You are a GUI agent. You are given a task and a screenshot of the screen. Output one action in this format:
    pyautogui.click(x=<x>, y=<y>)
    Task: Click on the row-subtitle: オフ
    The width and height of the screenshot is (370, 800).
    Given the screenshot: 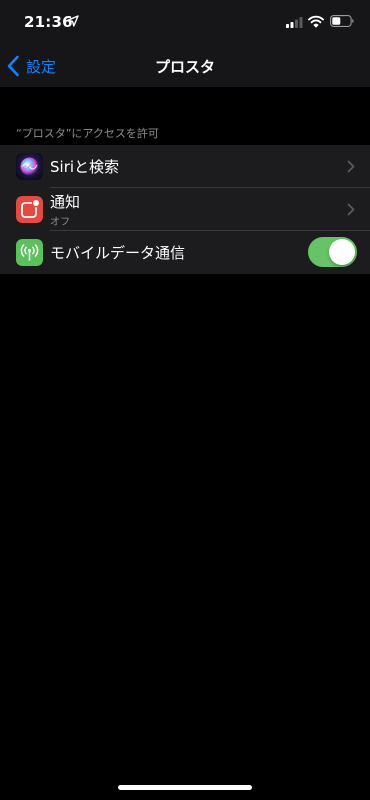 What is the action you would take?
    pyautogui.click(x=60, y=222)
    